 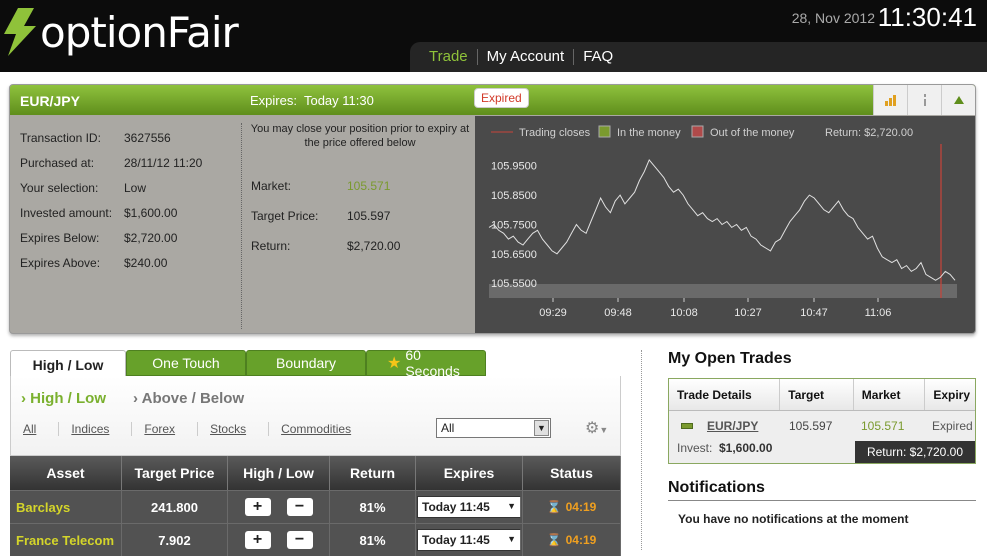 I want to click on view-toggles, so click(x=924, y=100).